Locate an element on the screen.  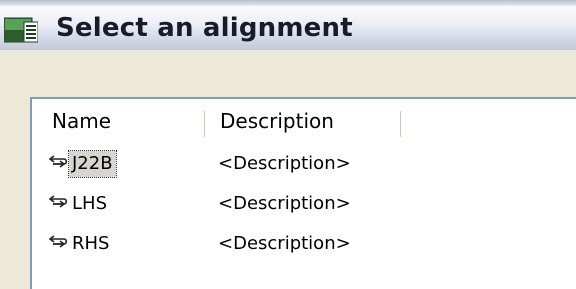
alignment-name: RHS is located at coordinates (90, 244).